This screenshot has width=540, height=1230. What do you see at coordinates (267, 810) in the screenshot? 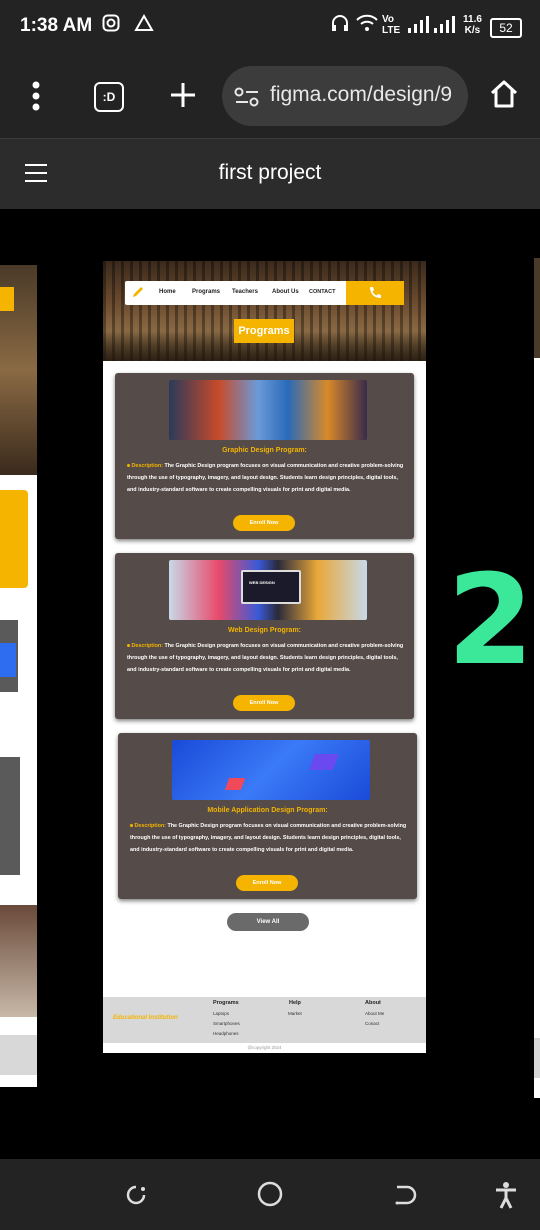
I see `card-title: Mobile Application Design Program:` at bounding box center [267, 810].